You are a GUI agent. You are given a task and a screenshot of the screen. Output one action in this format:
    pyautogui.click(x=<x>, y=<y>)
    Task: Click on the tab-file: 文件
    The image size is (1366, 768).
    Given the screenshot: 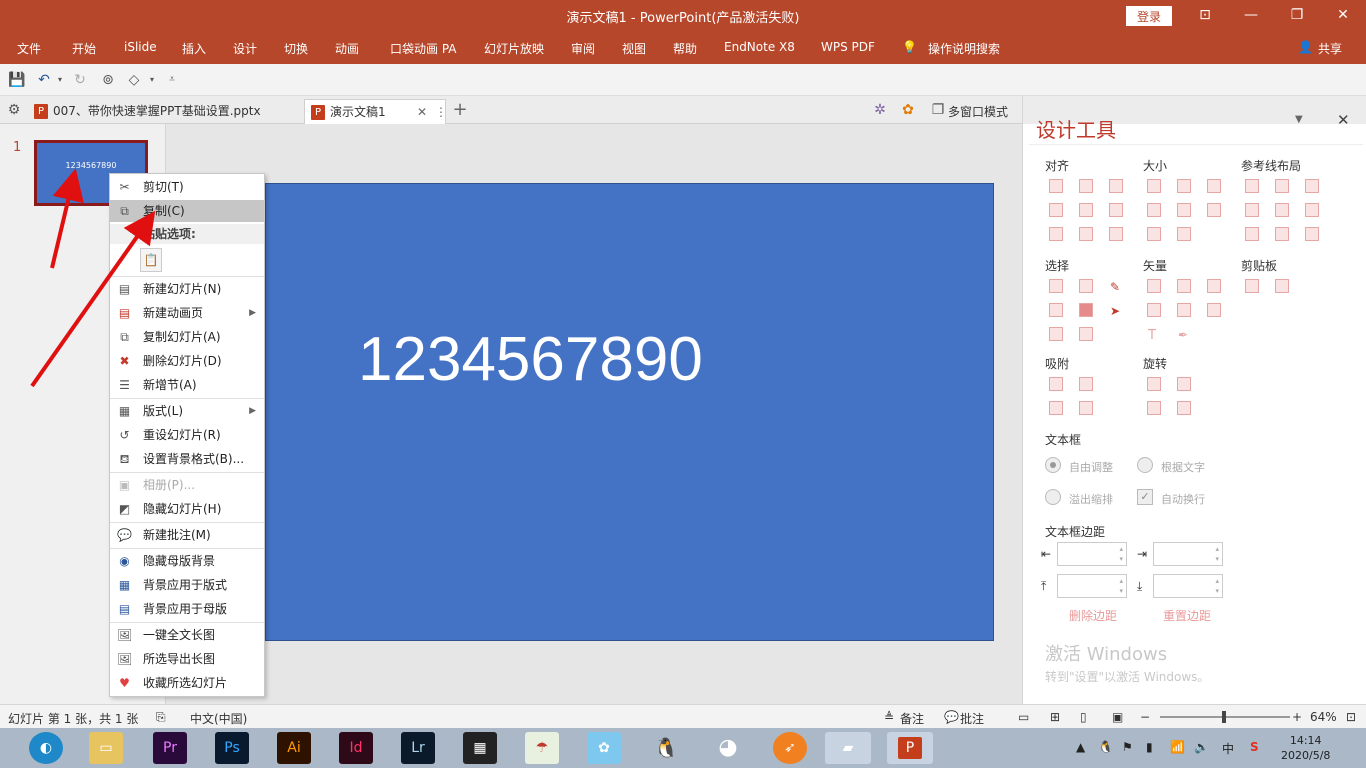 What is the action you would take?
    pyautogui.click(x=29, y=48)
    